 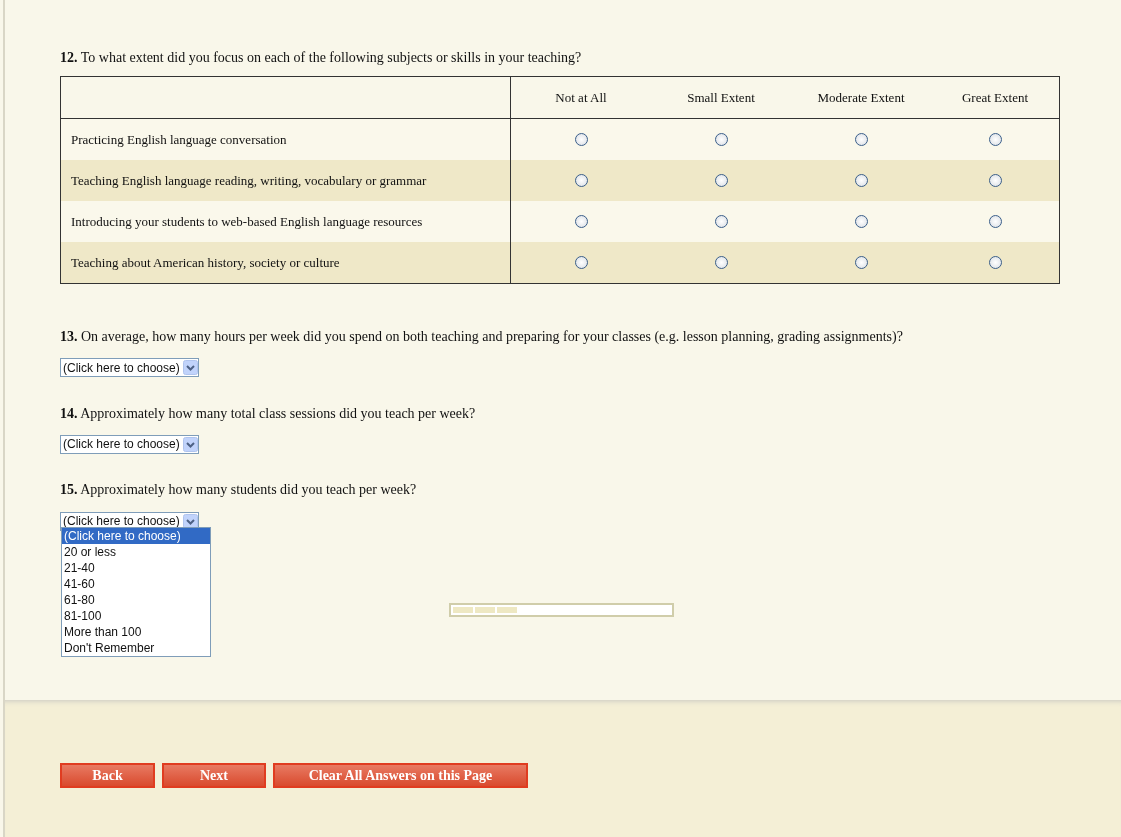 What do you see at coordinates (239, 491) in the screenshot?
I see `question-text: 15. Approximately how many students did you teach per week?` at bounding box center [239, 491].